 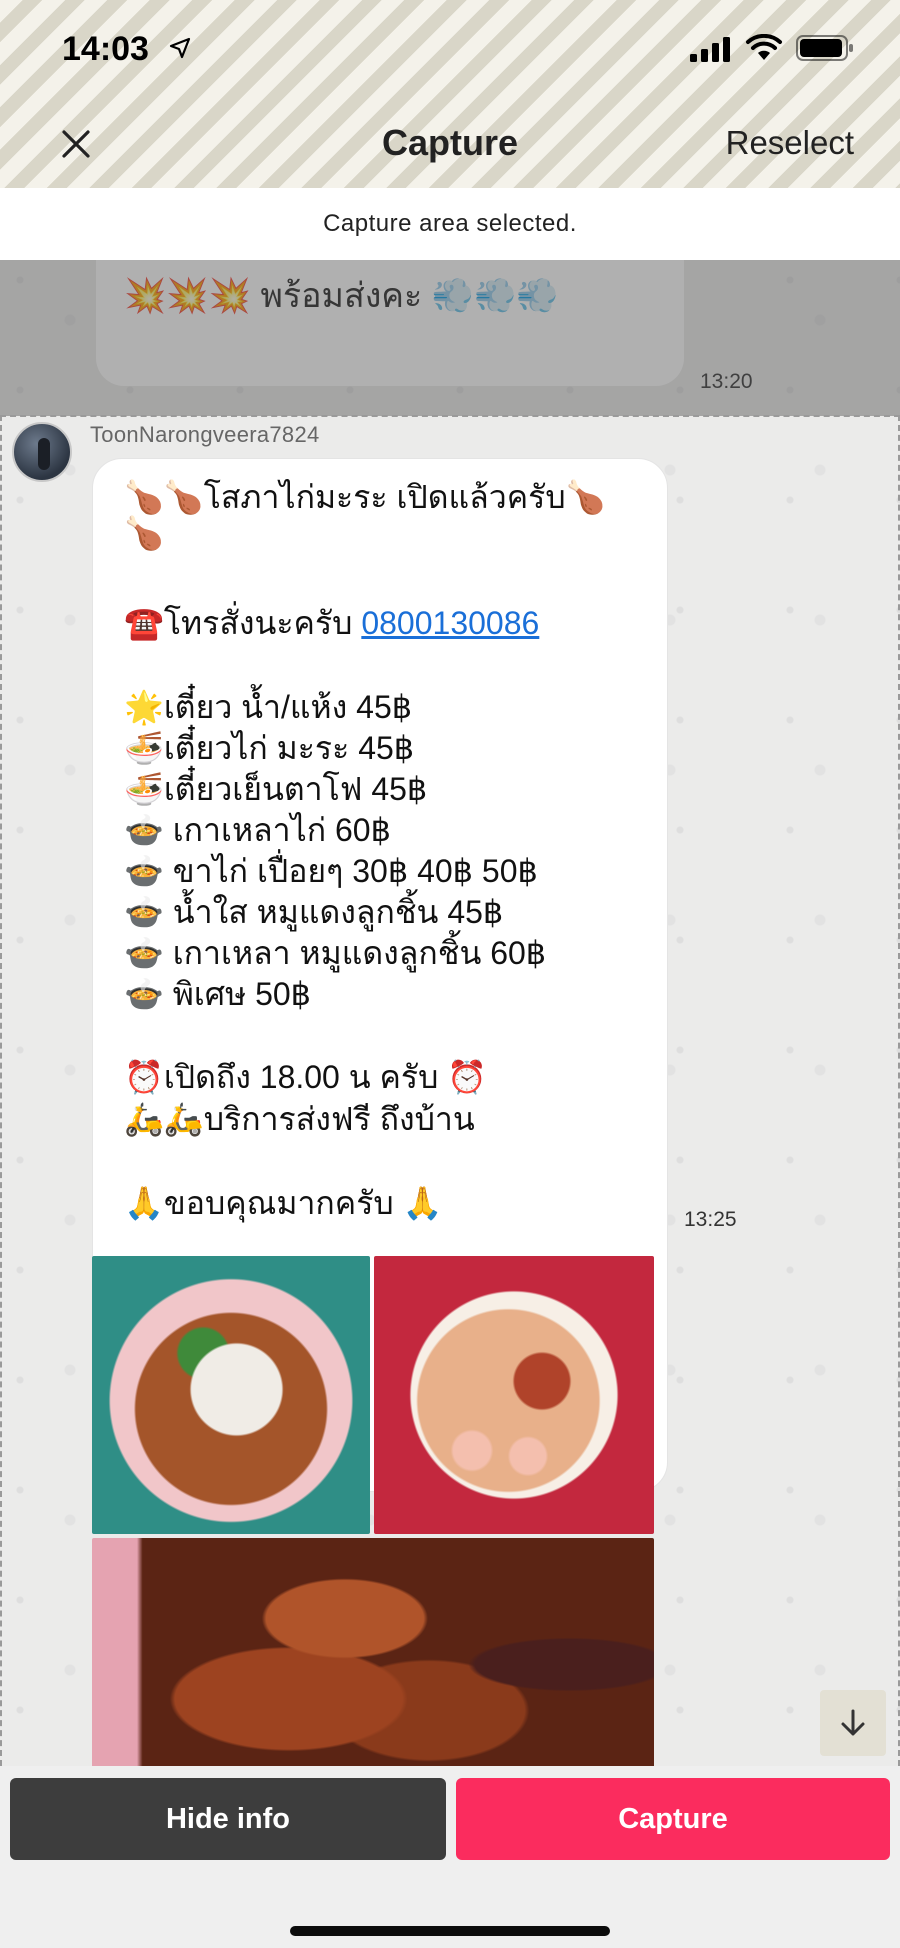 I want to click on location-arrow-icon, so click(x=180, y=48).